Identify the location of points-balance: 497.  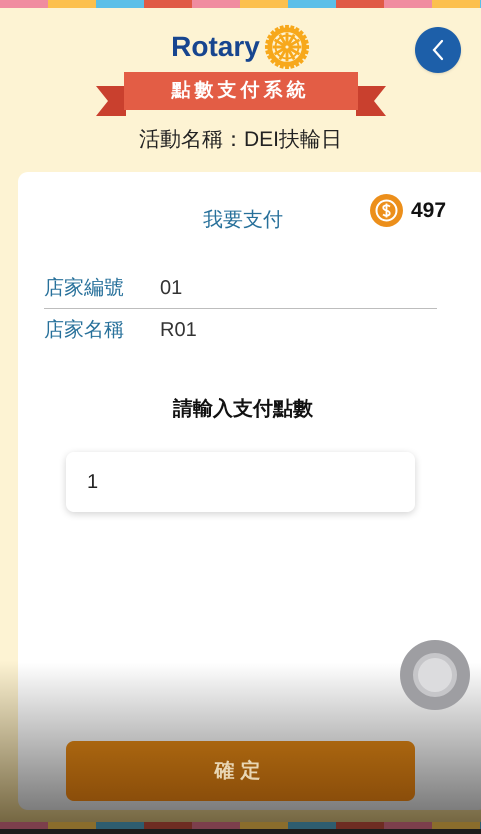
(428, 211).